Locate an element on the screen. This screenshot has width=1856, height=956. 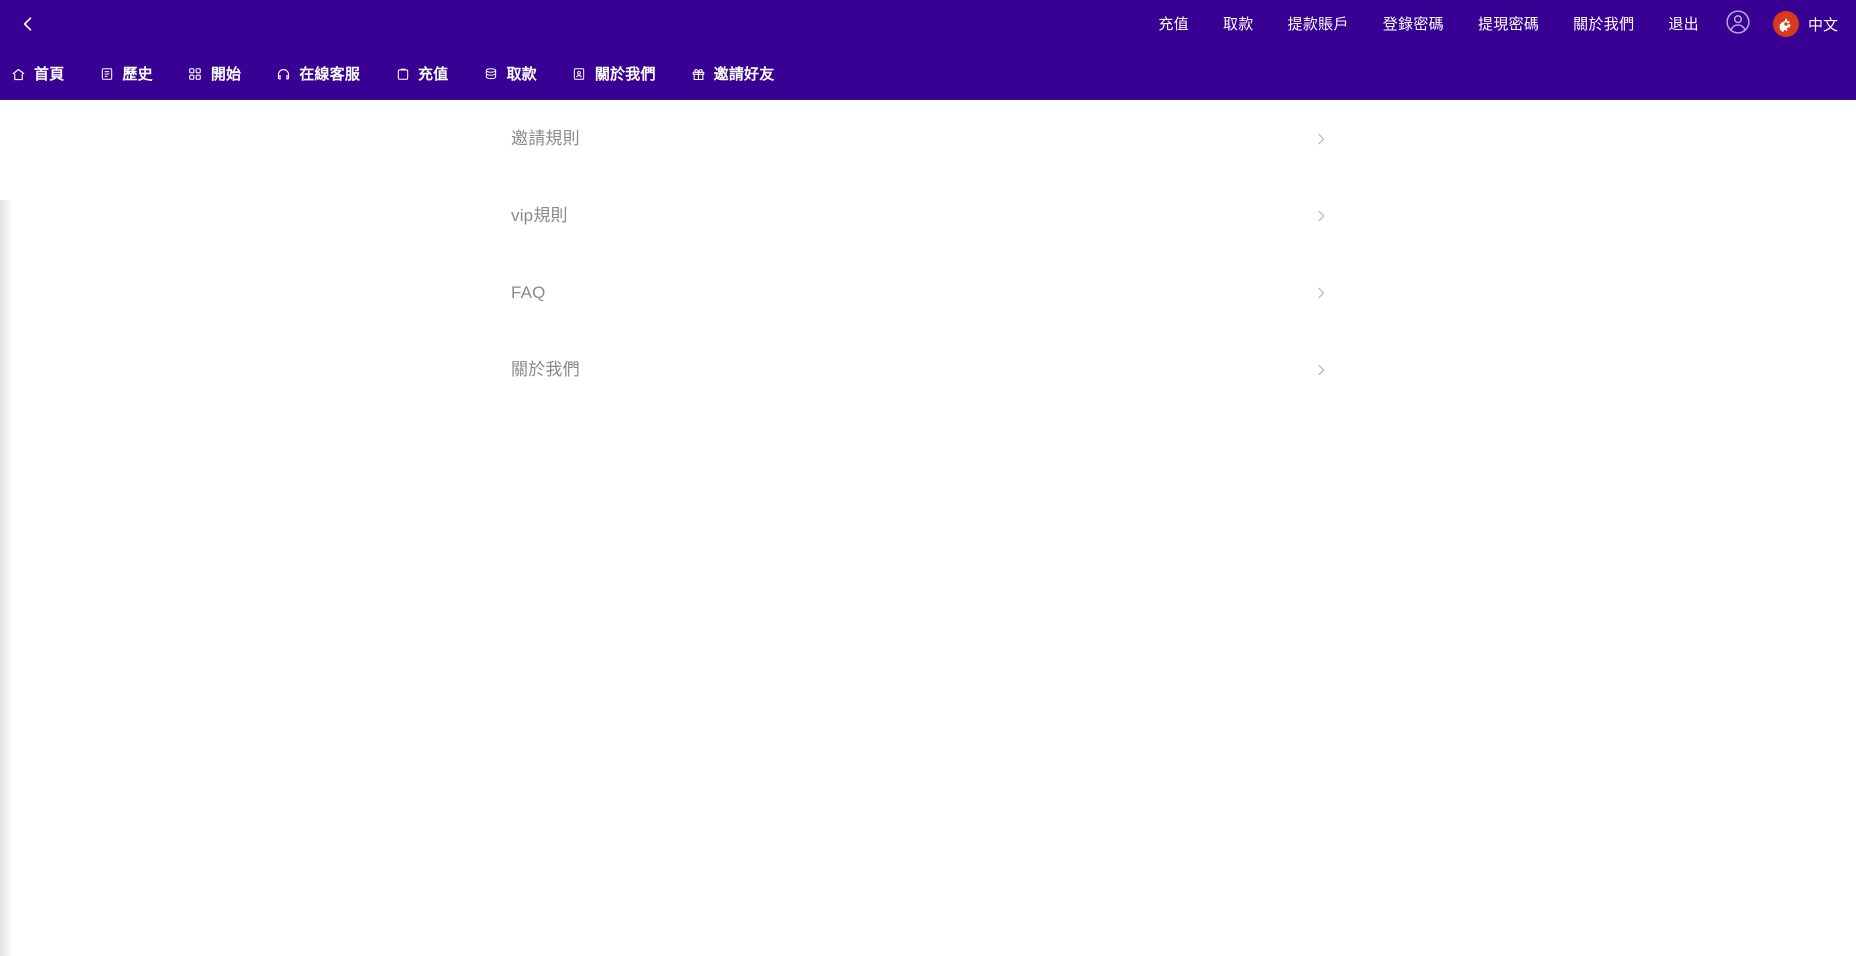
back-button is located at coordinates (28, 24).